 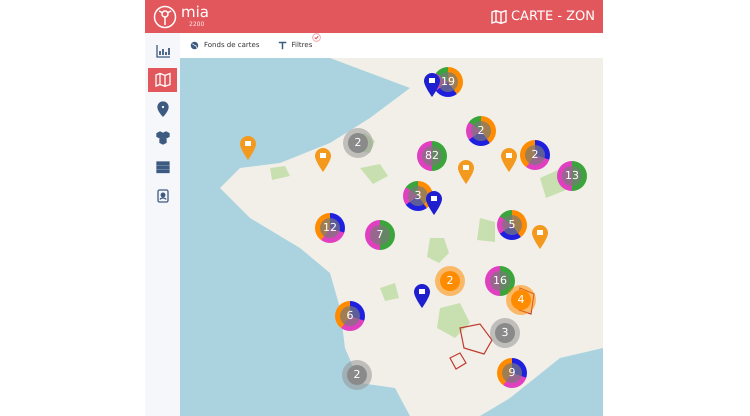 I want to click on cubes-icon, so click(x=162, y=138).